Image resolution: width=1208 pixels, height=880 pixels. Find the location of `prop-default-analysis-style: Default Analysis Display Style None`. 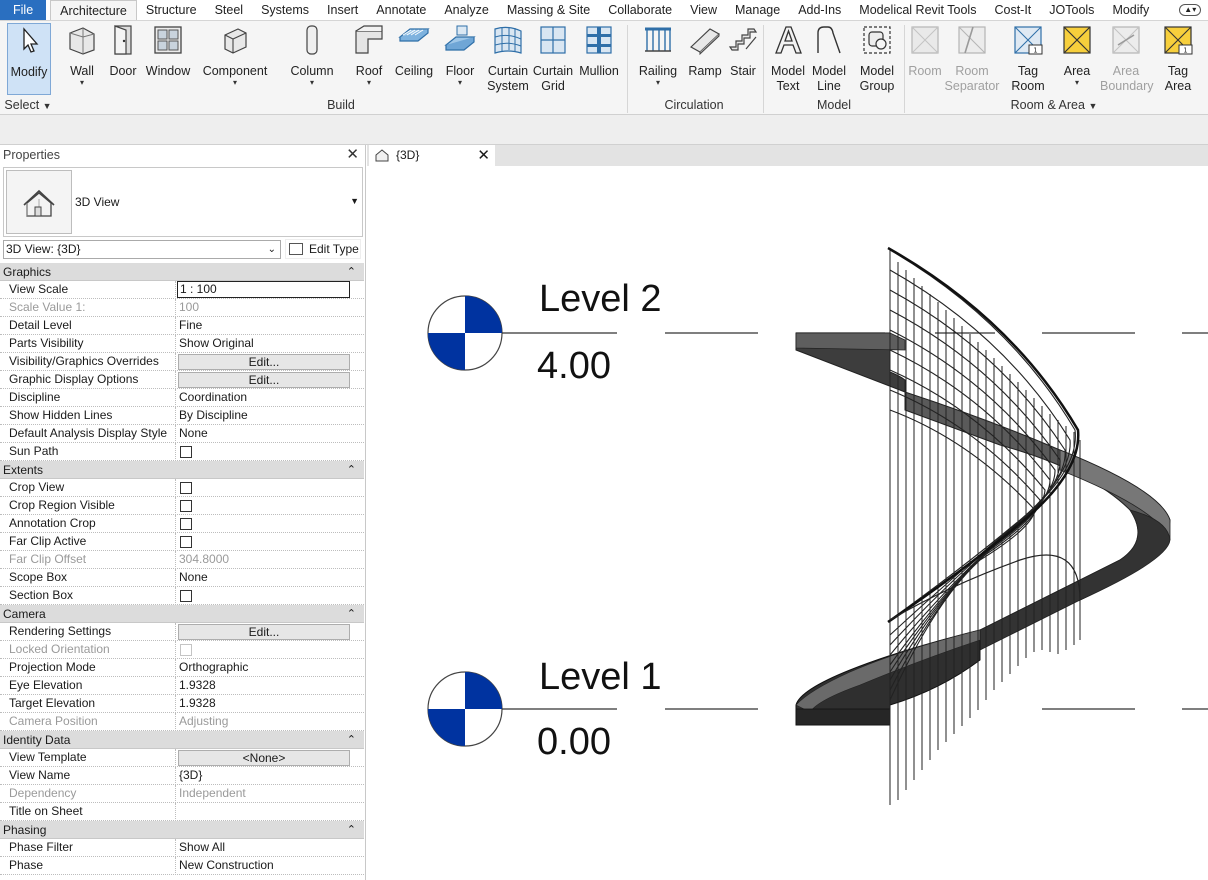

prop-default-analysis-style: Default Analysis Display Style None is located at coordinates (182, 434).